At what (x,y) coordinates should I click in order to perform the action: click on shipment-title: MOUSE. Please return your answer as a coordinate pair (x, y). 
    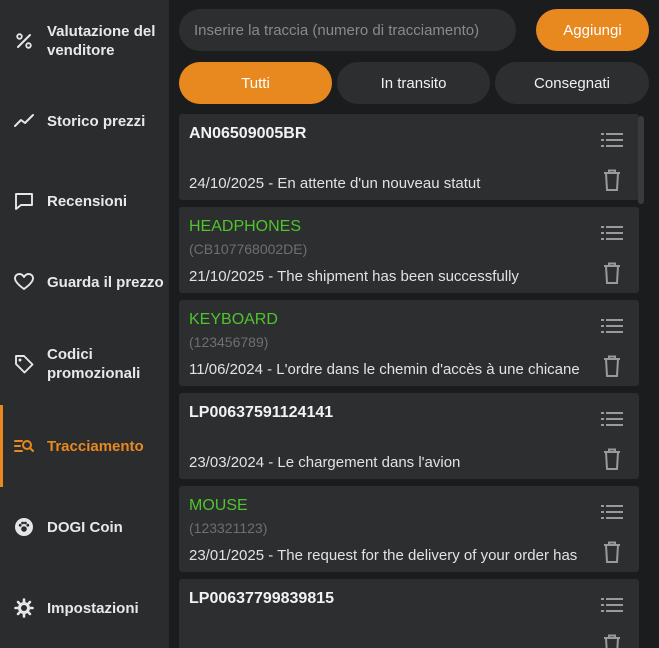
    Looking at the image, I should click on (218, 505).